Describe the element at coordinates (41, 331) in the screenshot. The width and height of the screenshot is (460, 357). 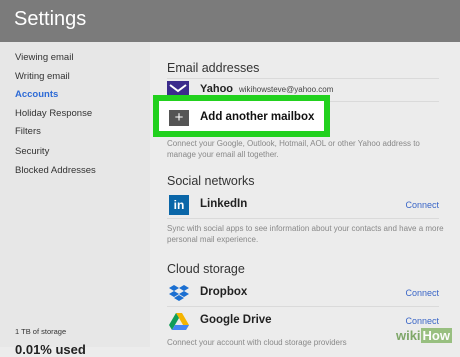
I see `storage-label: 1 TB of storage` at that location.